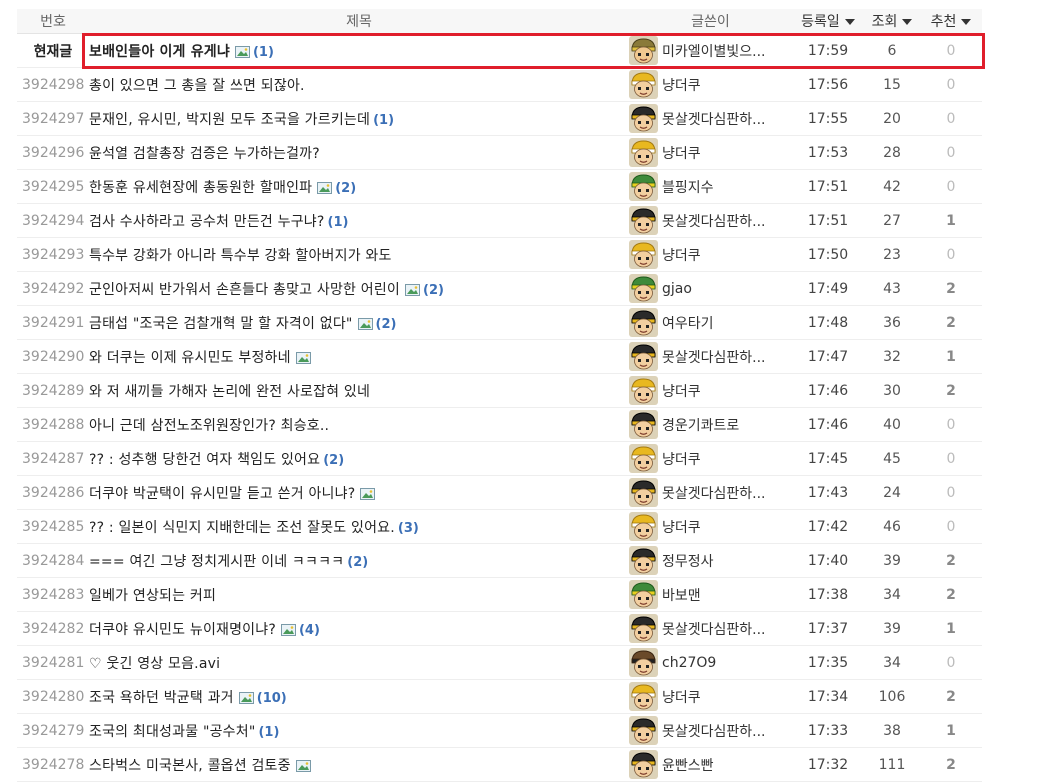  I want to click on author-cell: 경운기콰트로, so click(710, 424).